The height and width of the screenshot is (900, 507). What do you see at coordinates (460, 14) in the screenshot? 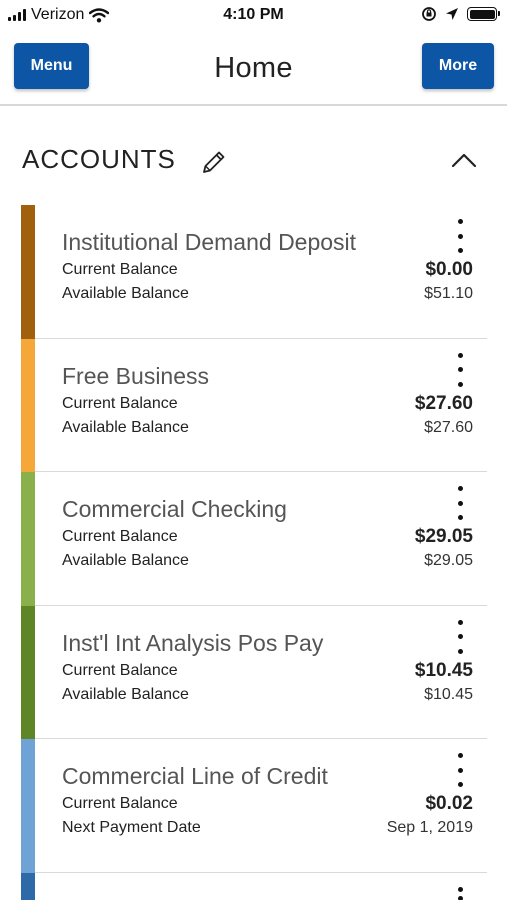
I see `status-icons` at bounding box center [460, 14].